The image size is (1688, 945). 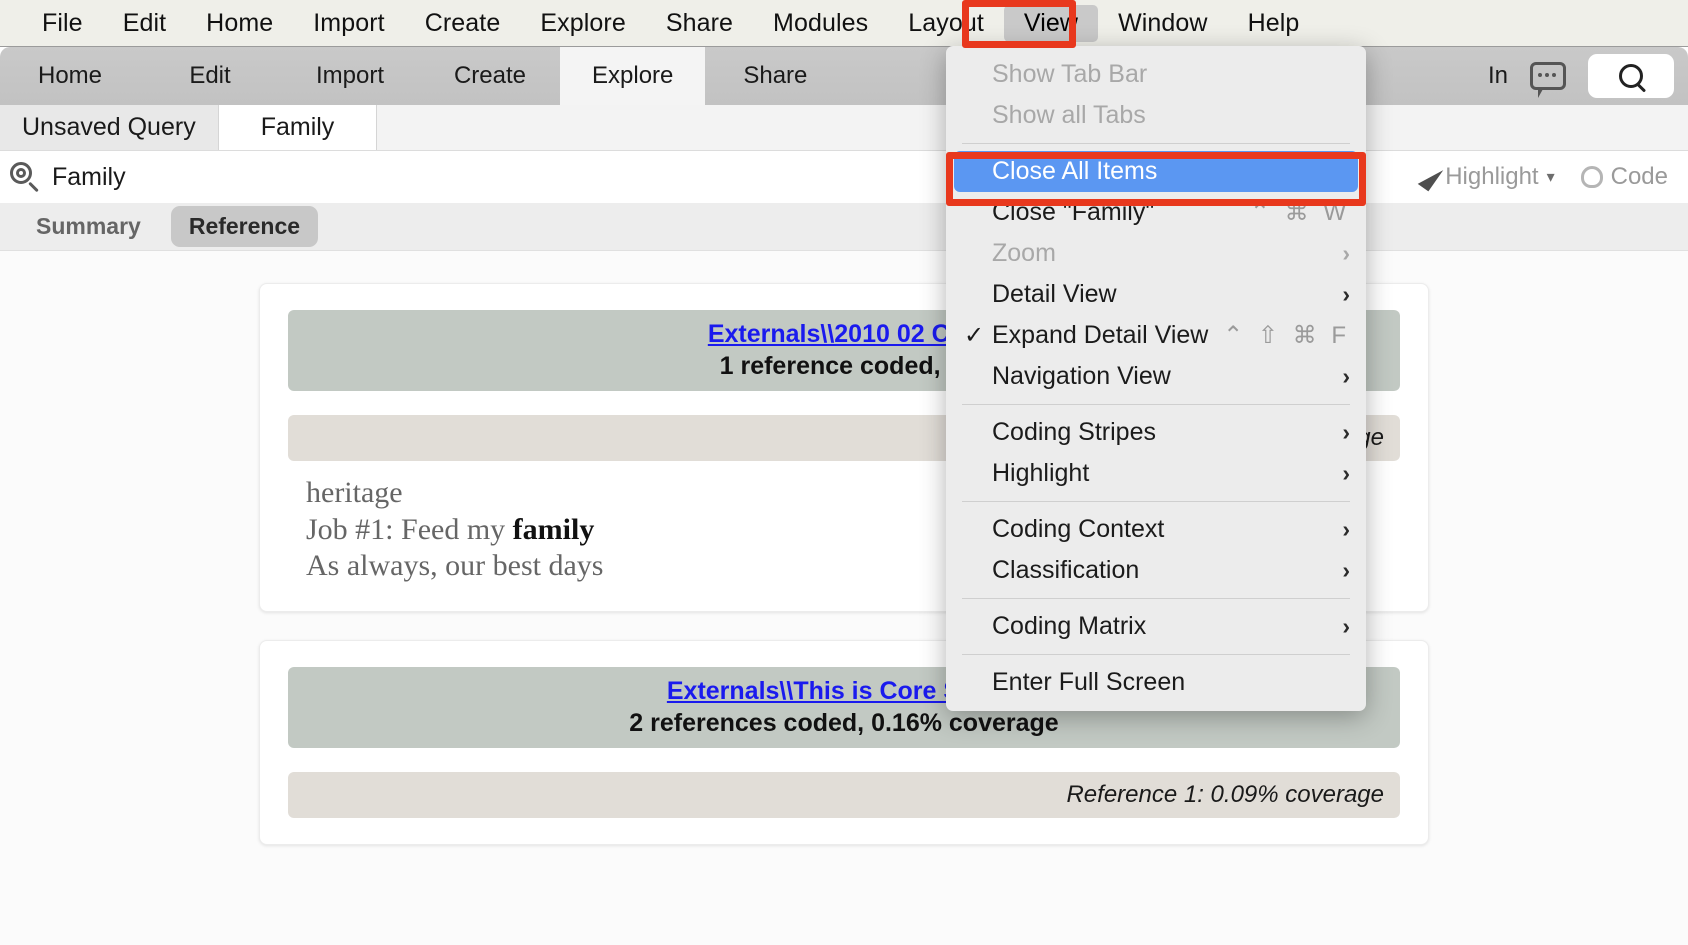 What do you see at coordinates (1156, 626) in the screenshot?
I see `menu-item-coding-matrix: Coding Matrix ›` at bounding box center [1156, 626].